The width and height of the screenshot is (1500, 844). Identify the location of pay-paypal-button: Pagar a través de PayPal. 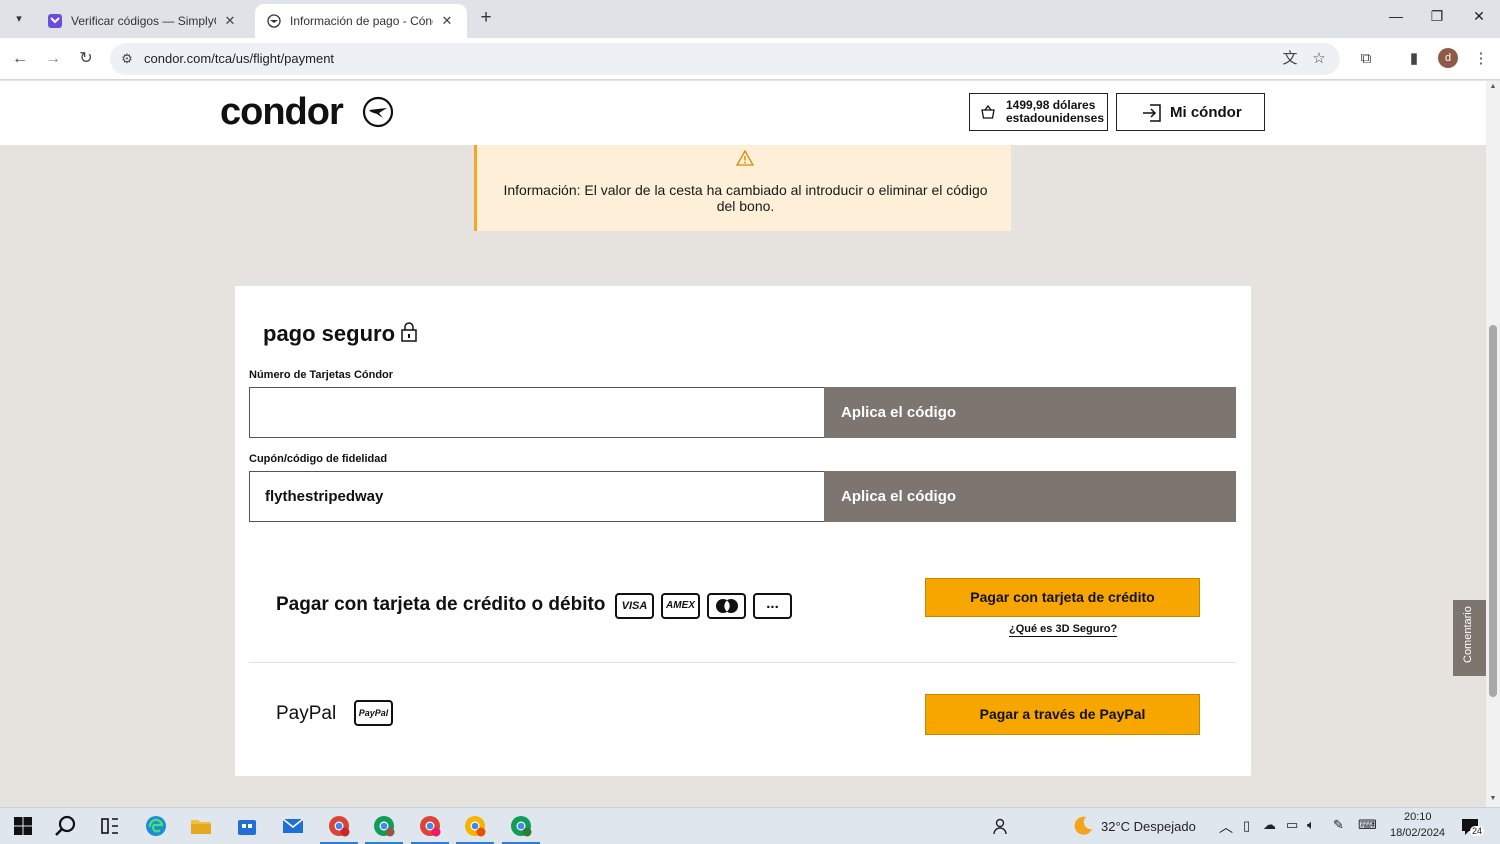
(1062, 714).